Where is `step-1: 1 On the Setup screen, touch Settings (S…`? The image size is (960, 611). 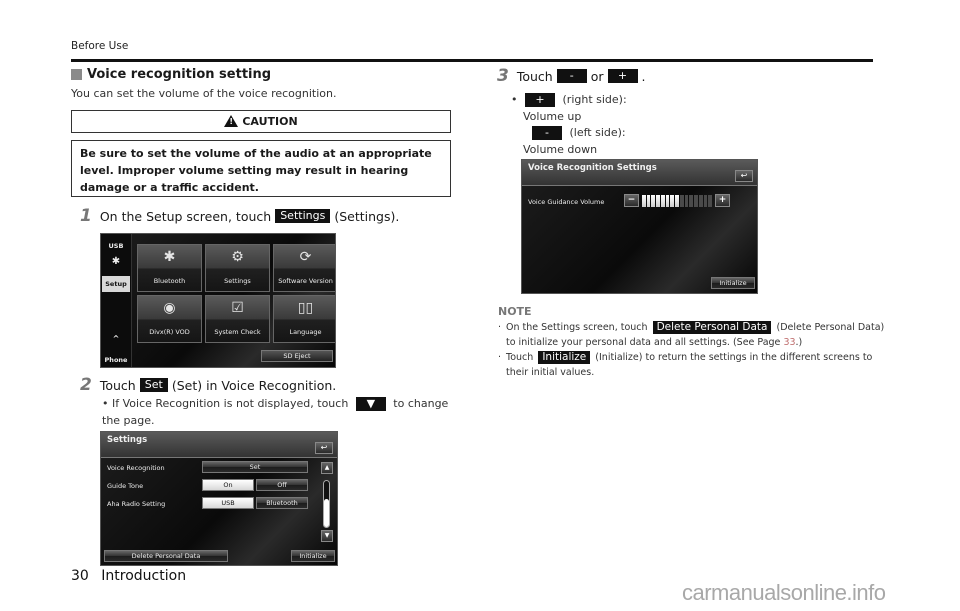
step-1: 1 On the Setup screen, touch Settings (S… is located at coordinates (239, 216).